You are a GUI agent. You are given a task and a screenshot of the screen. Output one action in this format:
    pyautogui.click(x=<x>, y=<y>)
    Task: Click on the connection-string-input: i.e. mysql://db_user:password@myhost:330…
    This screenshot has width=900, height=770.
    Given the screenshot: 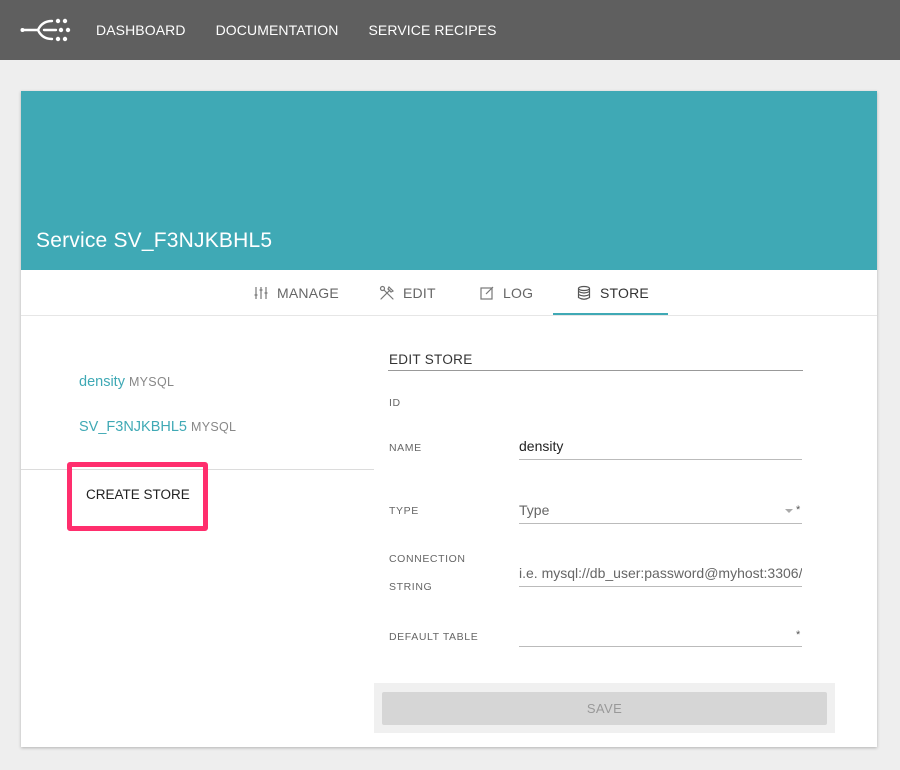 What is the action you would take?
    pyautogui.click(x=660, y=576)
    